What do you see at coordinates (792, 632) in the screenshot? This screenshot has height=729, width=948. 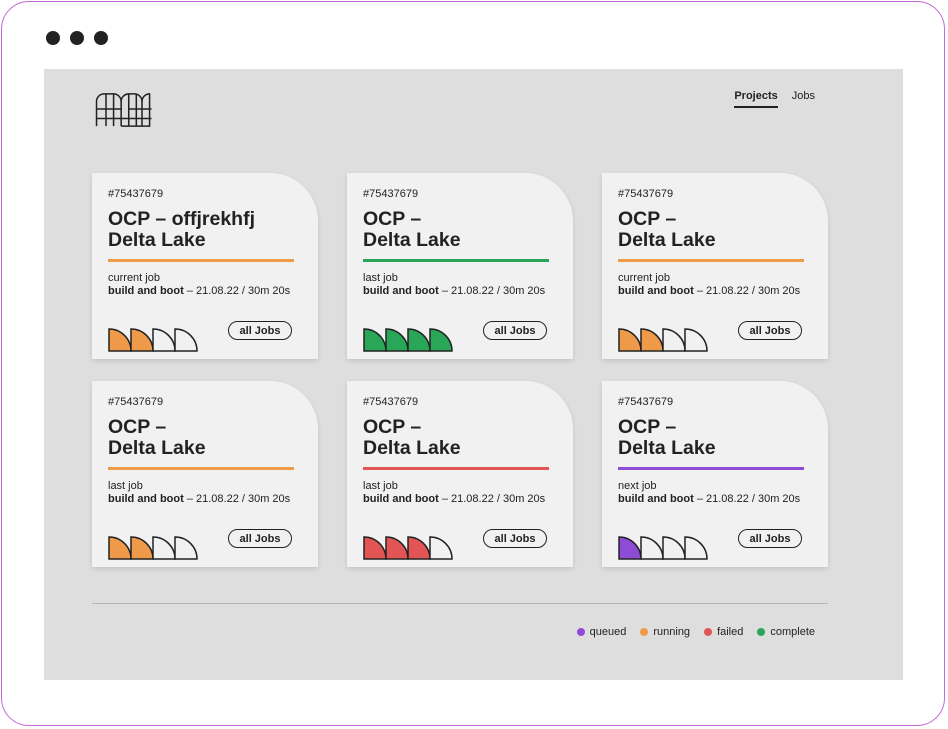 I see `legend-label: complete` at bounding box center [792, 632].